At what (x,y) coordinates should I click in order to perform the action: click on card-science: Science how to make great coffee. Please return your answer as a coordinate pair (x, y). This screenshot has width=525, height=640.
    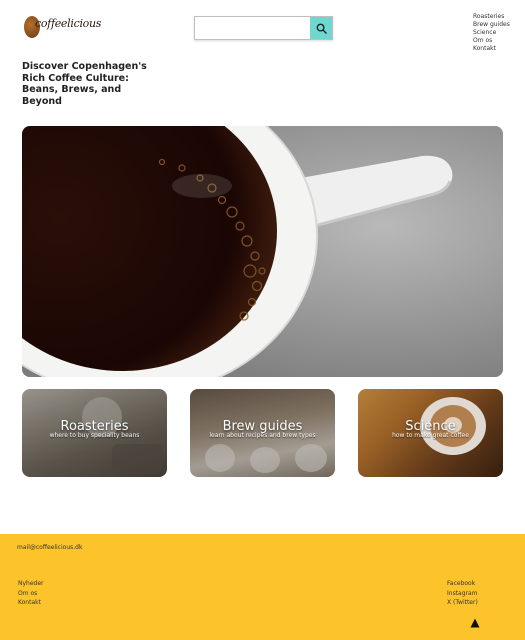
    Looking at the image, I should click on (430, 433).